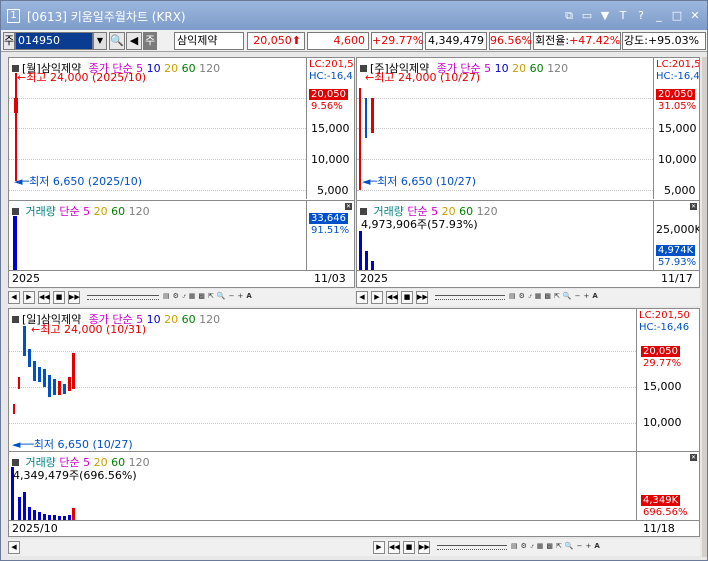 The width and height of the screenshot is (708, 561). I want to click on monthly-volume-area: 거래량 단순 5 20 60 120, so click(157, 235).